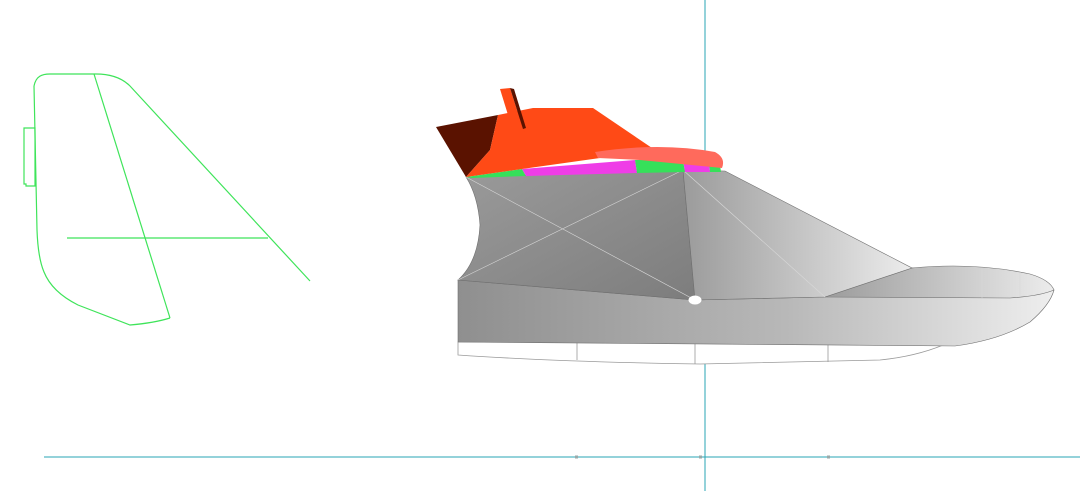 This screenshot has width=1080, height=491. Describe the element at coordinates (29, 157) in the screenshot. I see `fin-tab` at that location.